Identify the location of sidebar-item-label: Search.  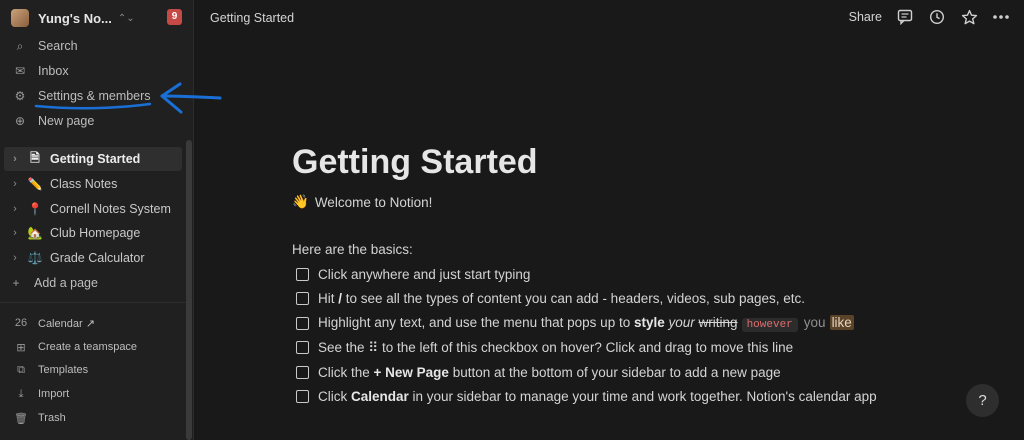
(58, 46).